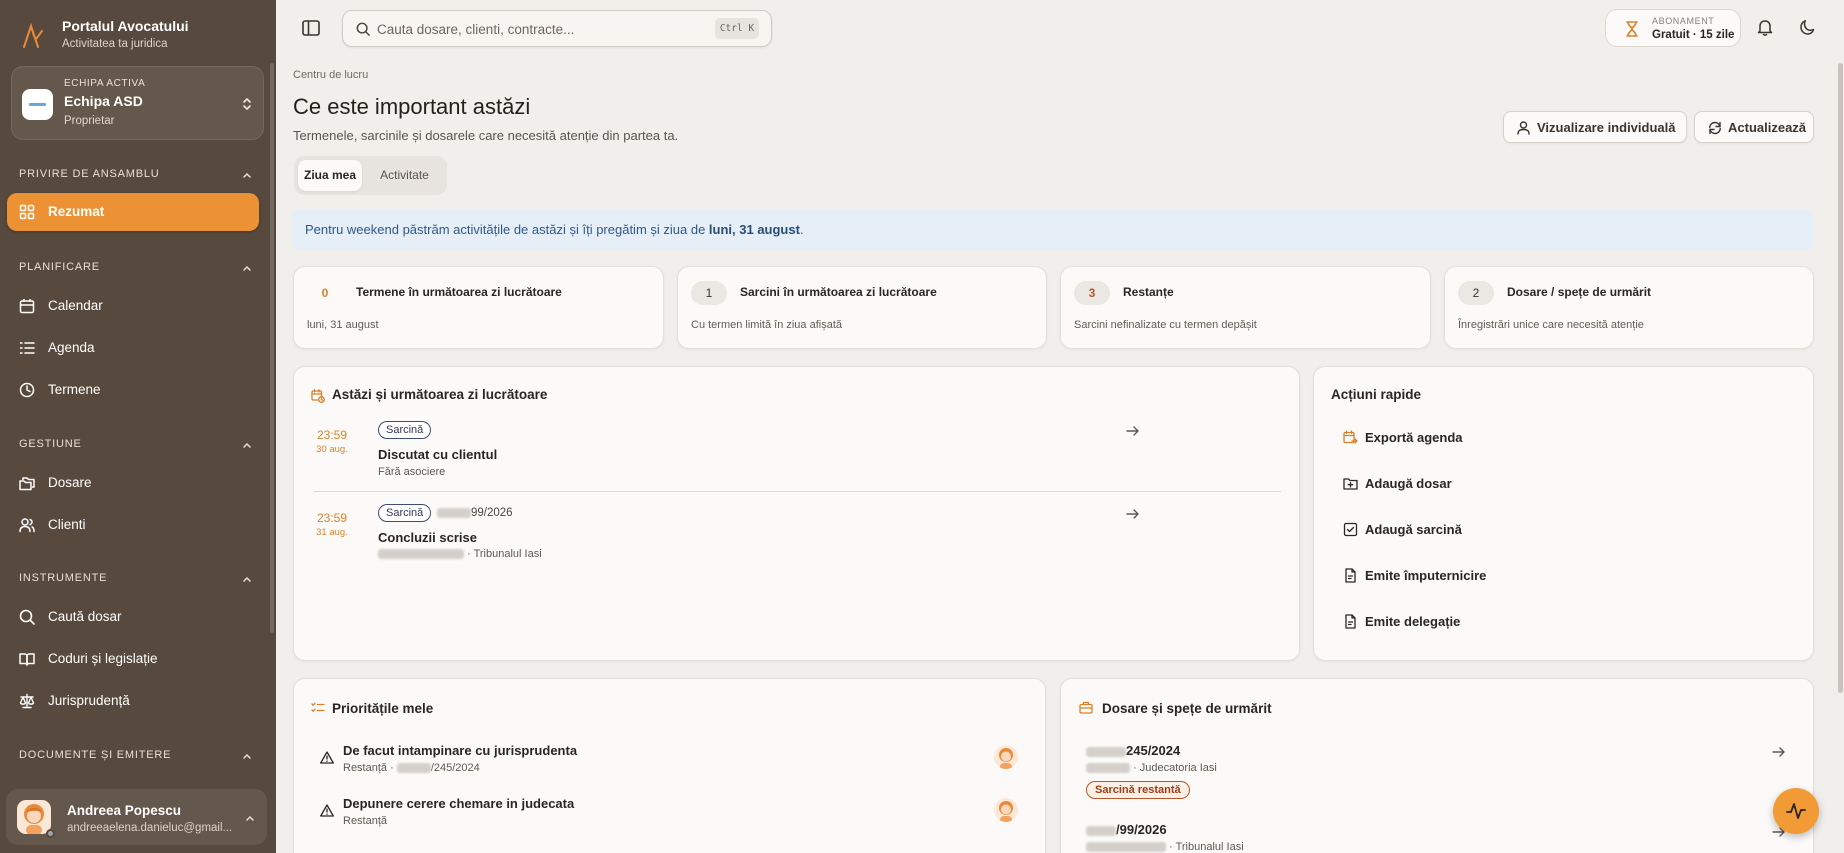 The width and height of the screenshot is (1844, 853). I want to click on page-title: Ce este important astăzi, so click(412, 106).